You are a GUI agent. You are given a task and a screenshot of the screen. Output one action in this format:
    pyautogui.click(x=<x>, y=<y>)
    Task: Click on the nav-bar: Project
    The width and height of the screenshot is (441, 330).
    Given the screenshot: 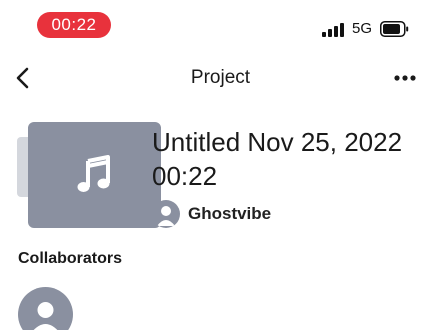 What is the action you would take?
    pyautogui.click(x=220, y=78)
    